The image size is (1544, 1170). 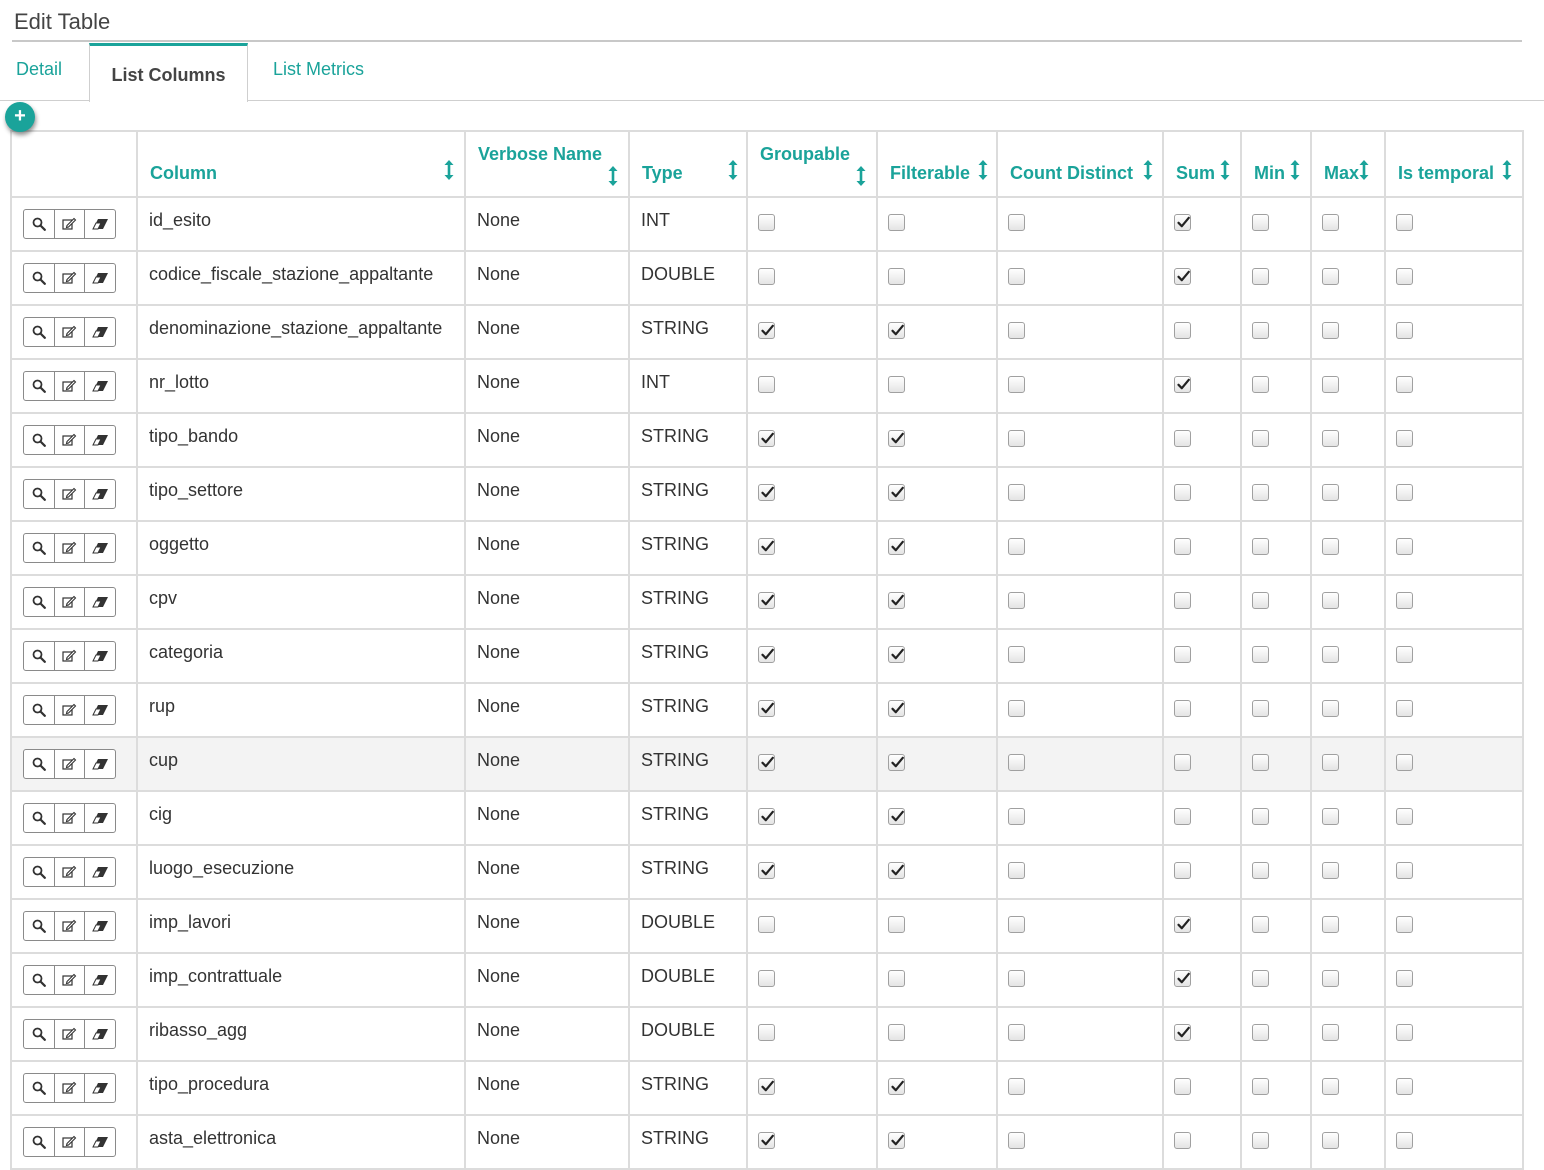 What do you see at coordinates (937, 164) in the screenshot?
I see `header-filterable: Filterable` at bounding box center [937, 164].